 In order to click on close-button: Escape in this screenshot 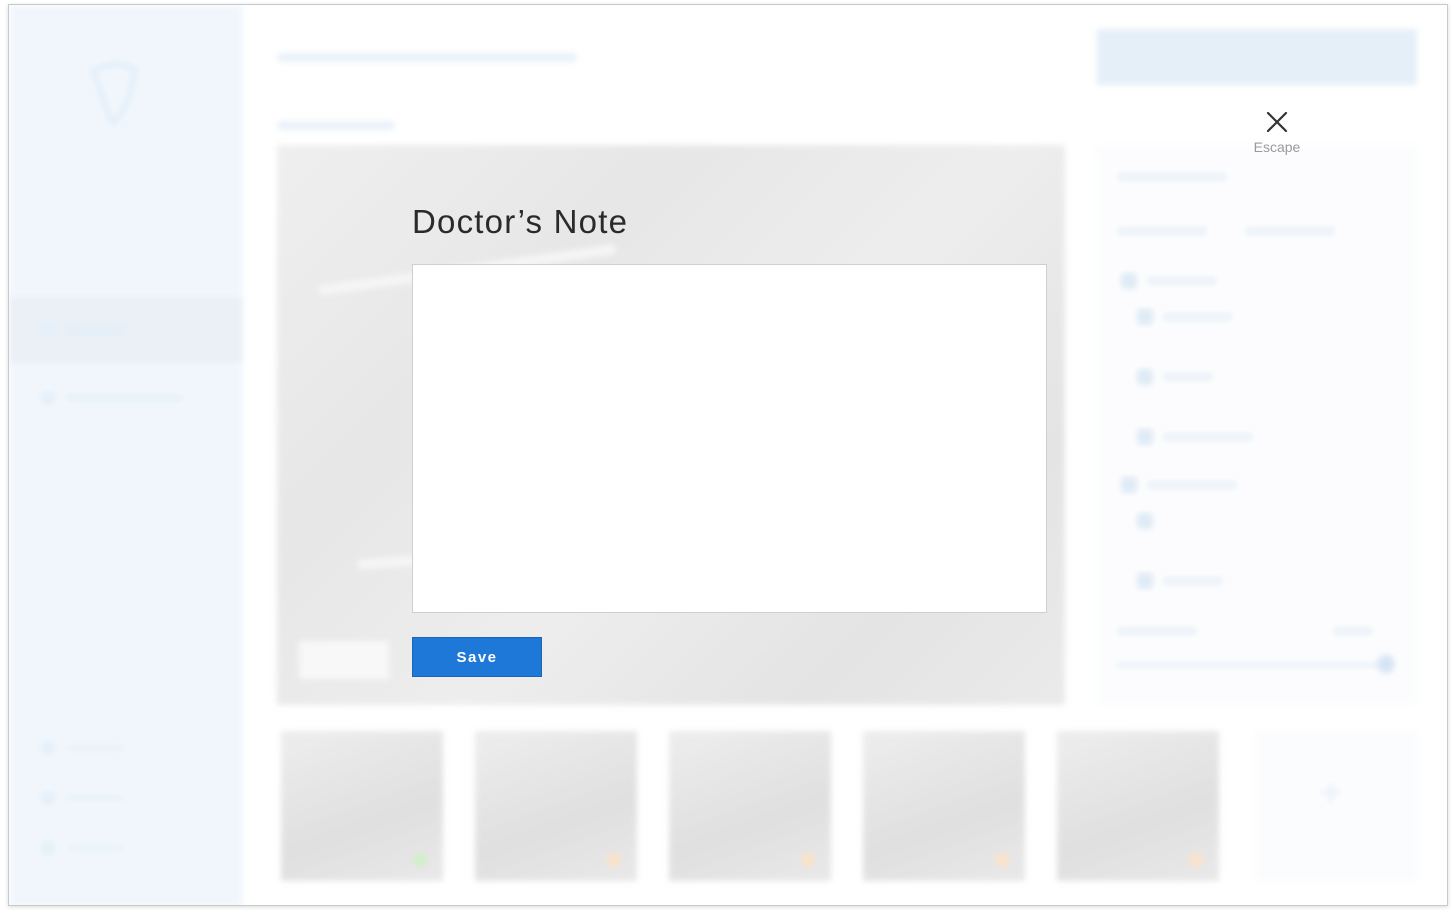, I will do `click(1277, 137)`.